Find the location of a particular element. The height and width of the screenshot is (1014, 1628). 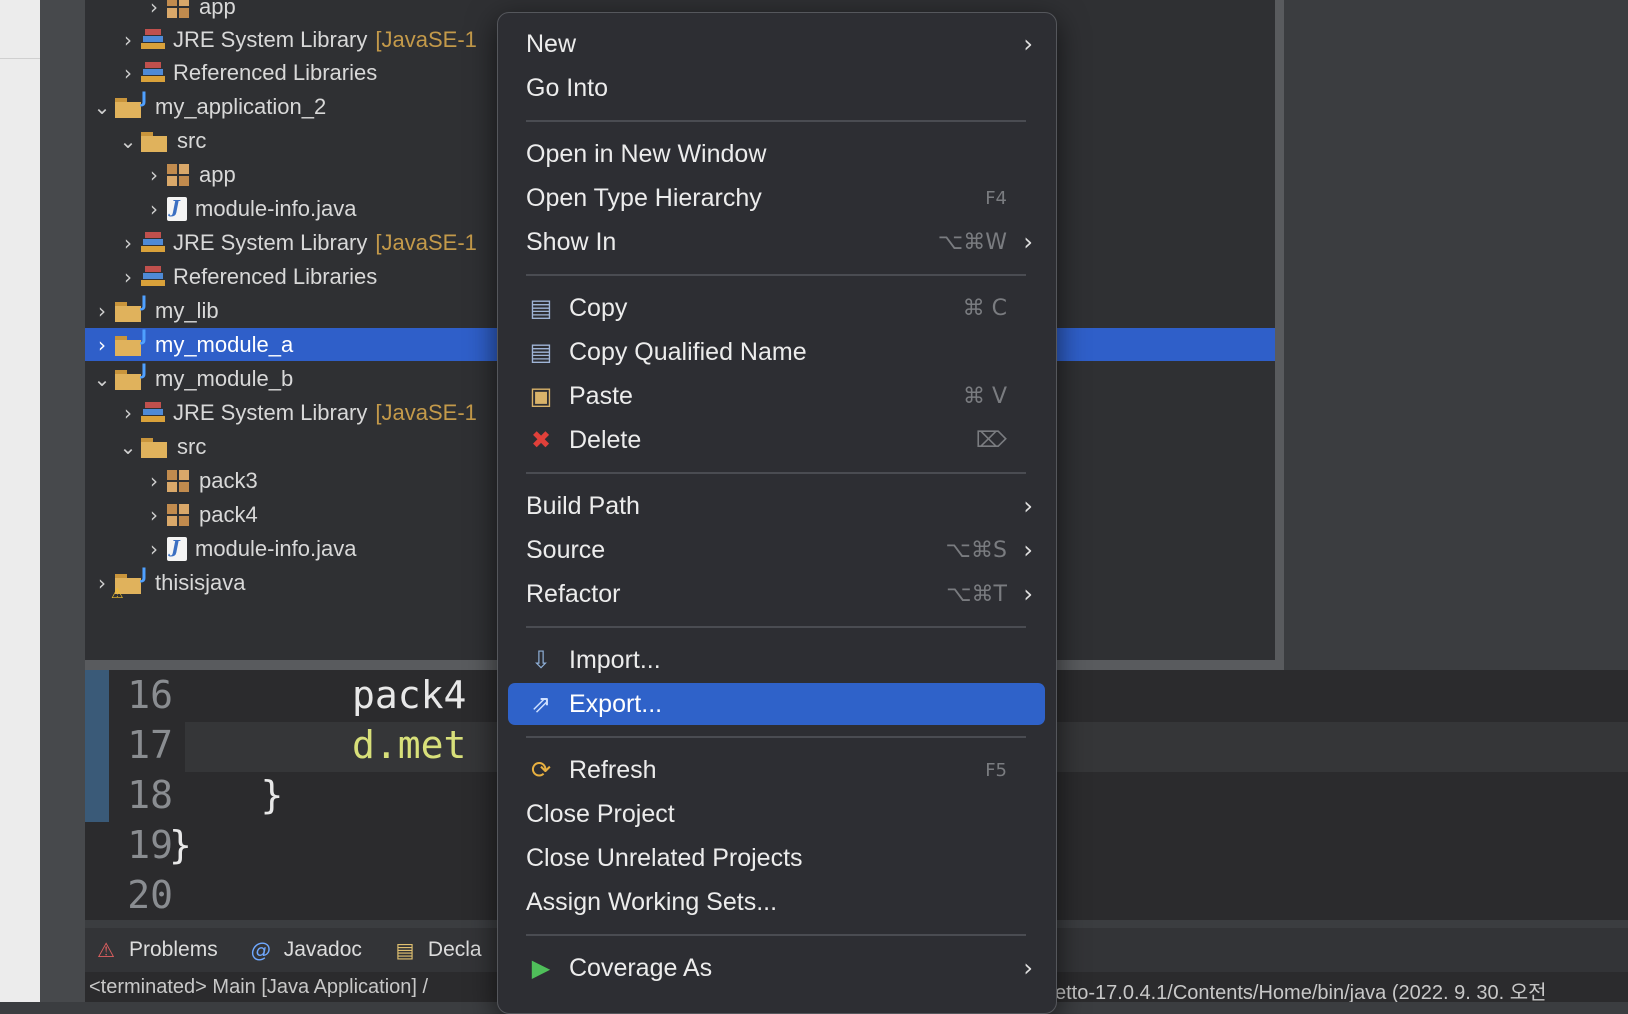

paste-icon: ▣ is located at coordinates (541, 396).